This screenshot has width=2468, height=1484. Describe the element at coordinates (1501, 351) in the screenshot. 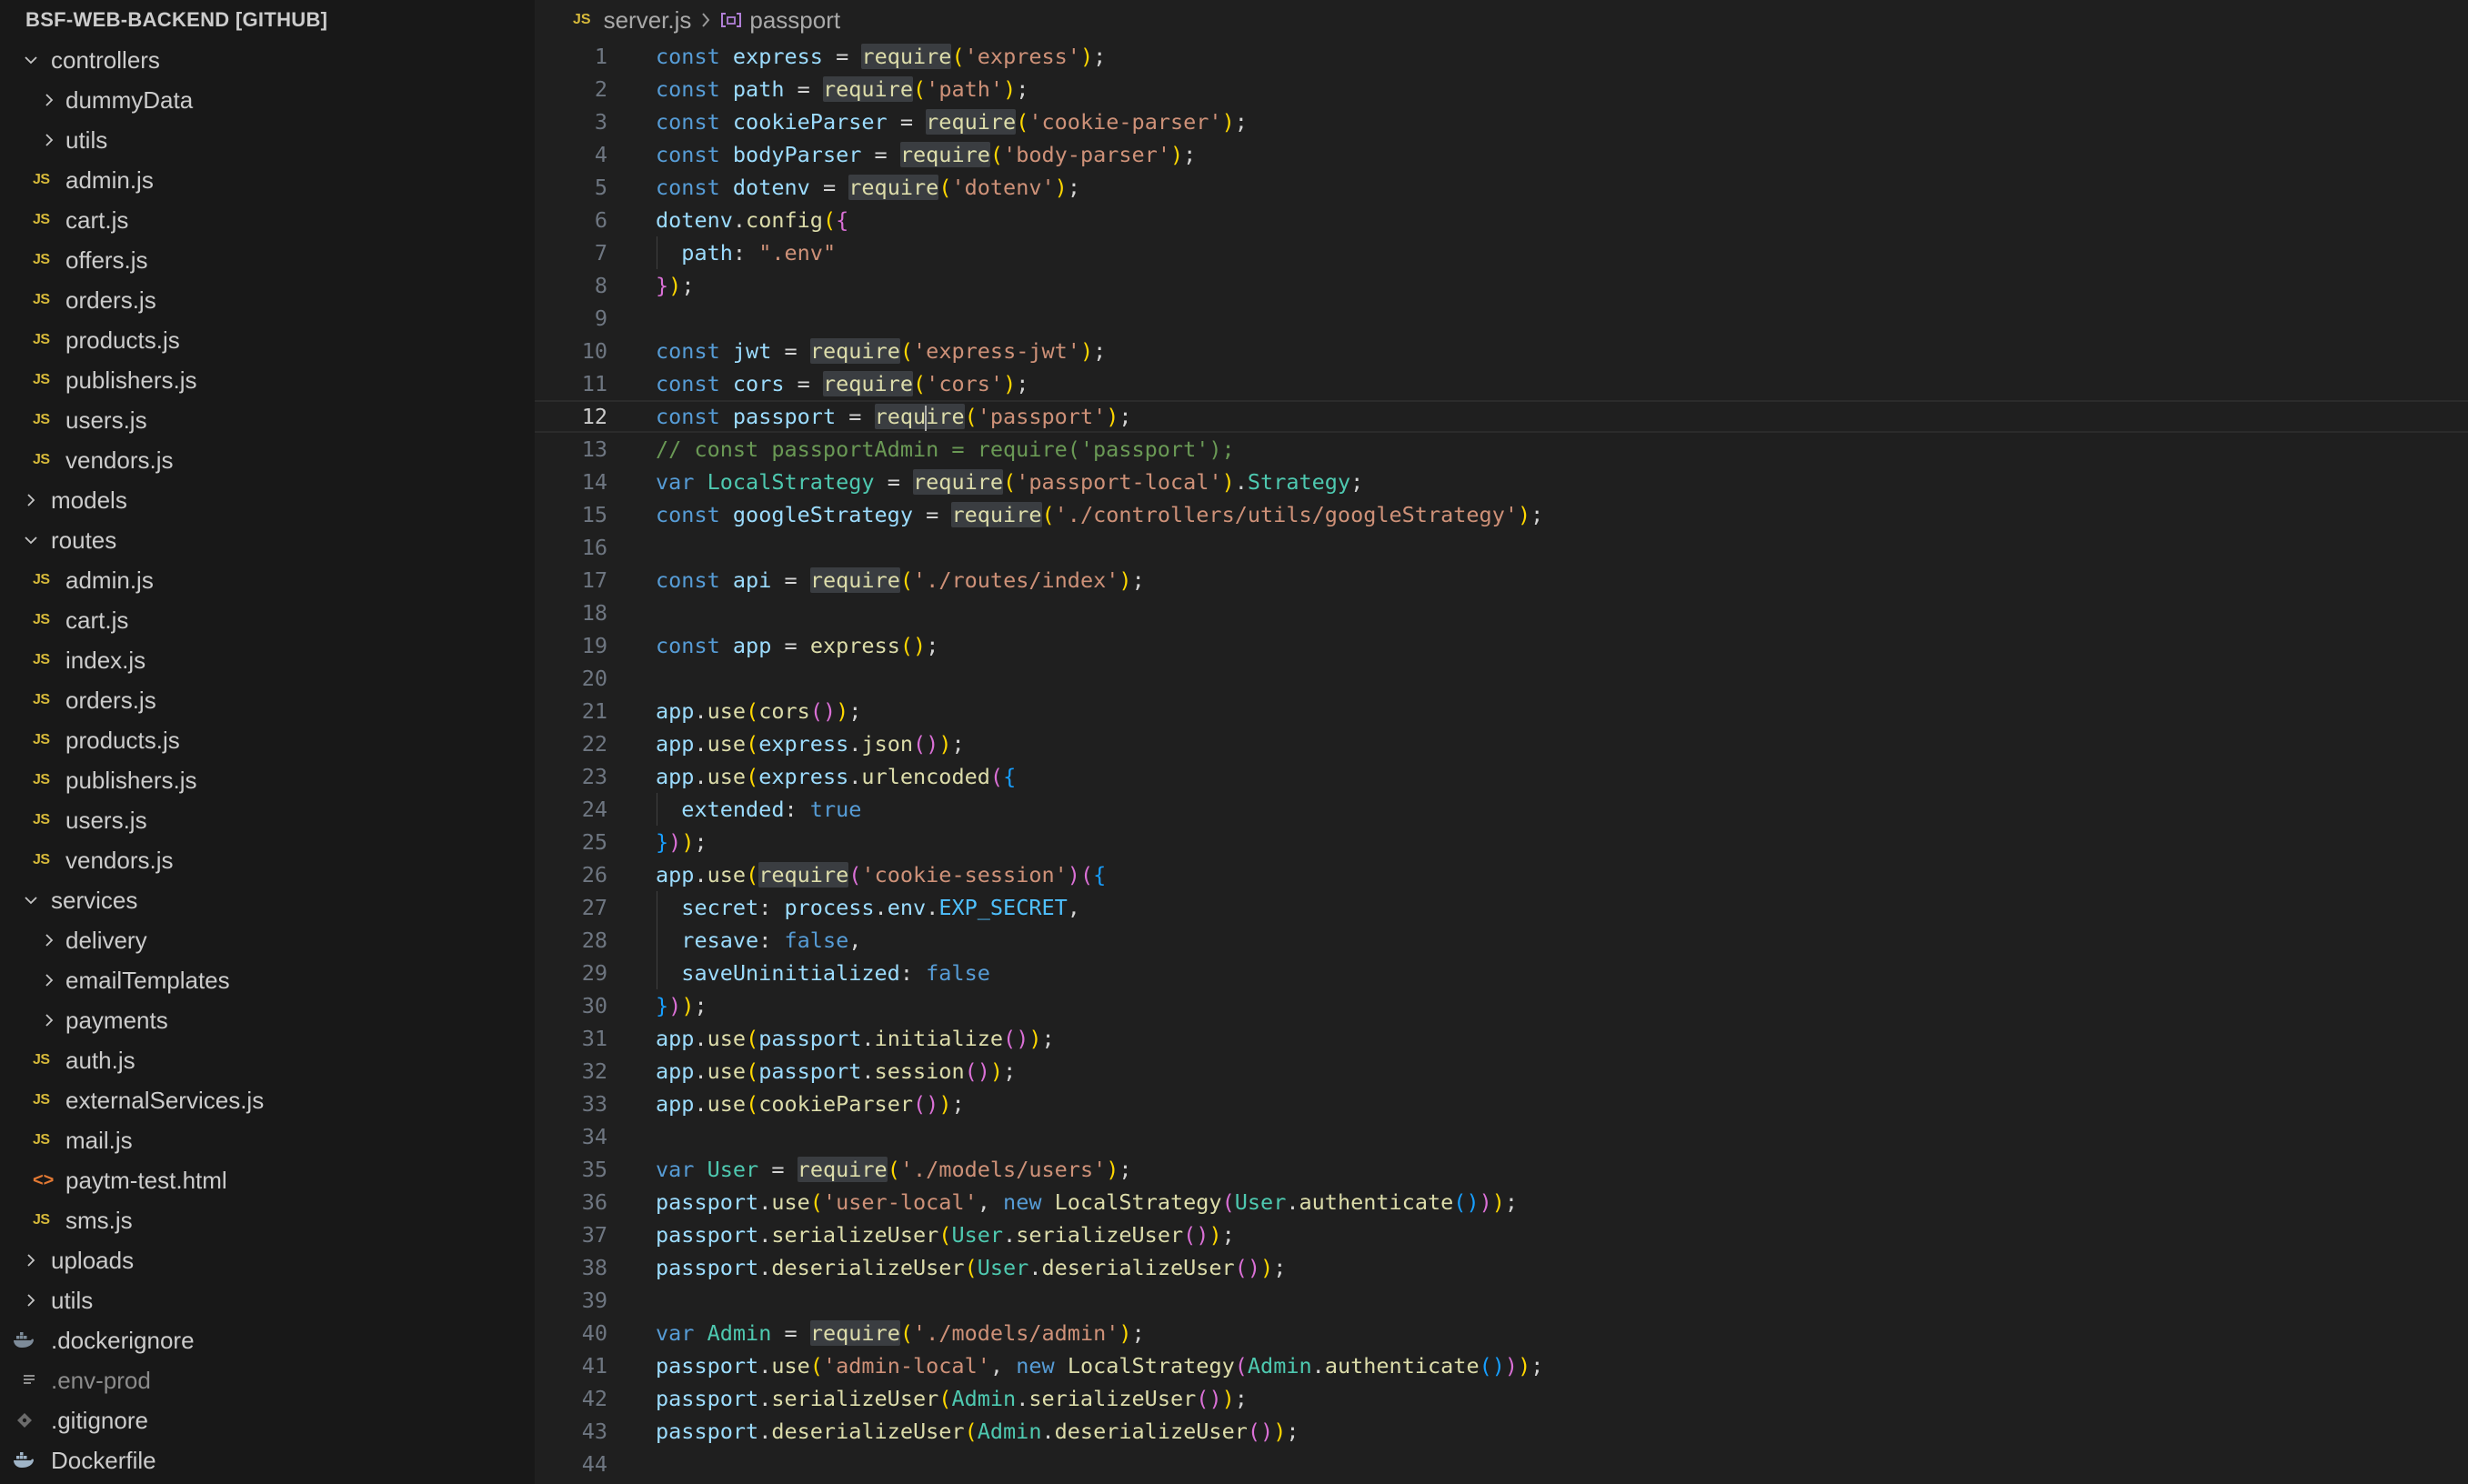

I see `code-line: 10 const jwt = require('express-jwt');` at that location.